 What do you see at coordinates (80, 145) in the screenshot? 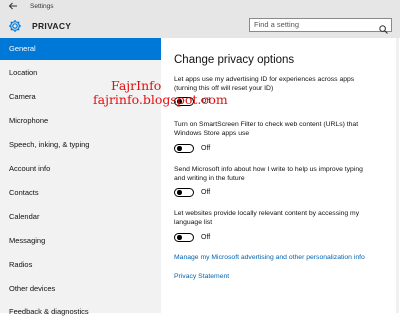
I see `sidebar-item-speech: Speech, inking, & typing` at bounding box center [80, 145].